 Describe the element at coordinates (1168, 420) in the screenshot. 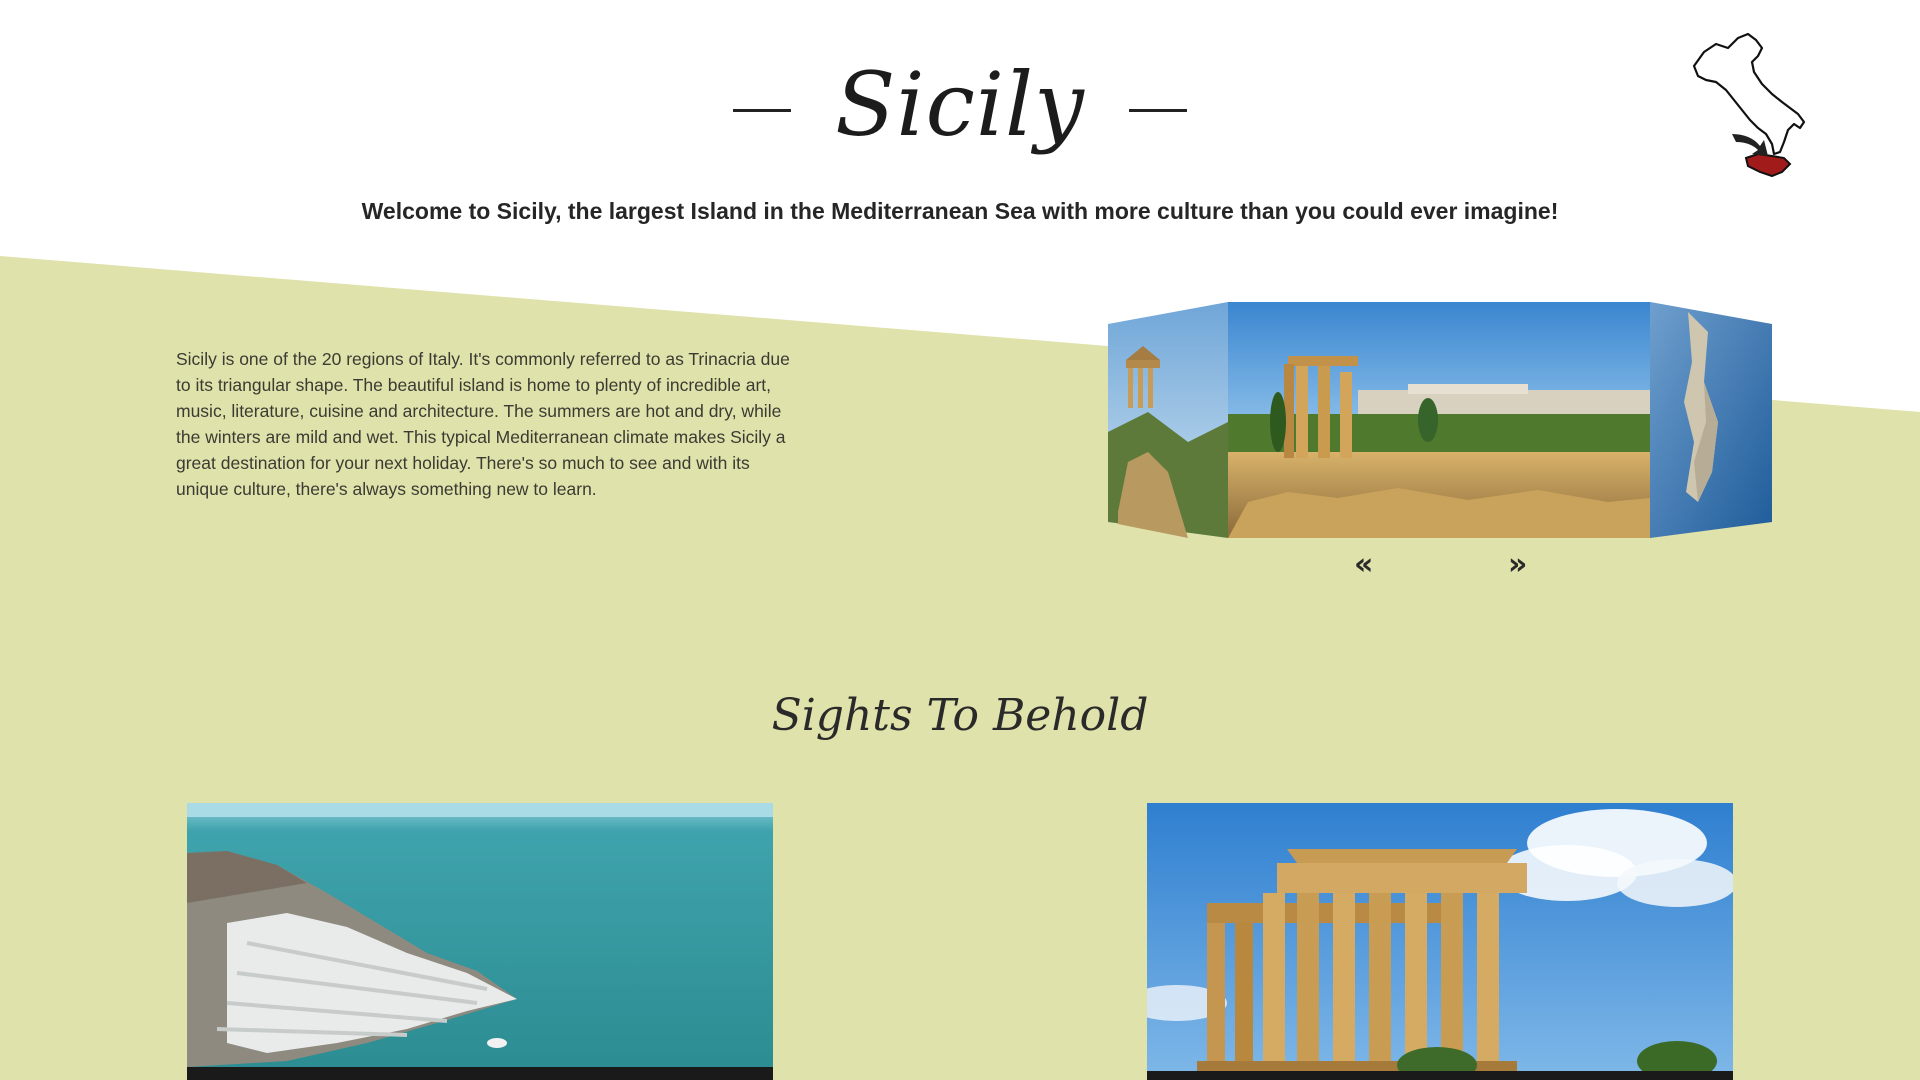

I see `carousel-slide-left` at that location.